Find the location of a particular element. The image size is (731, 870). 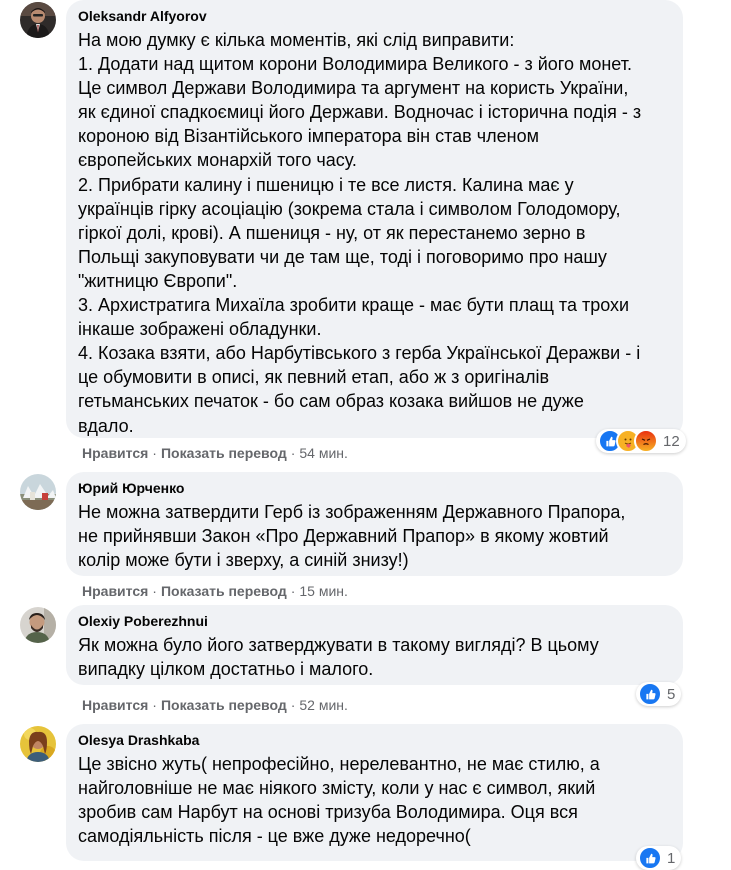

reaction-summary: 12 is located at coordinates (641, 441).